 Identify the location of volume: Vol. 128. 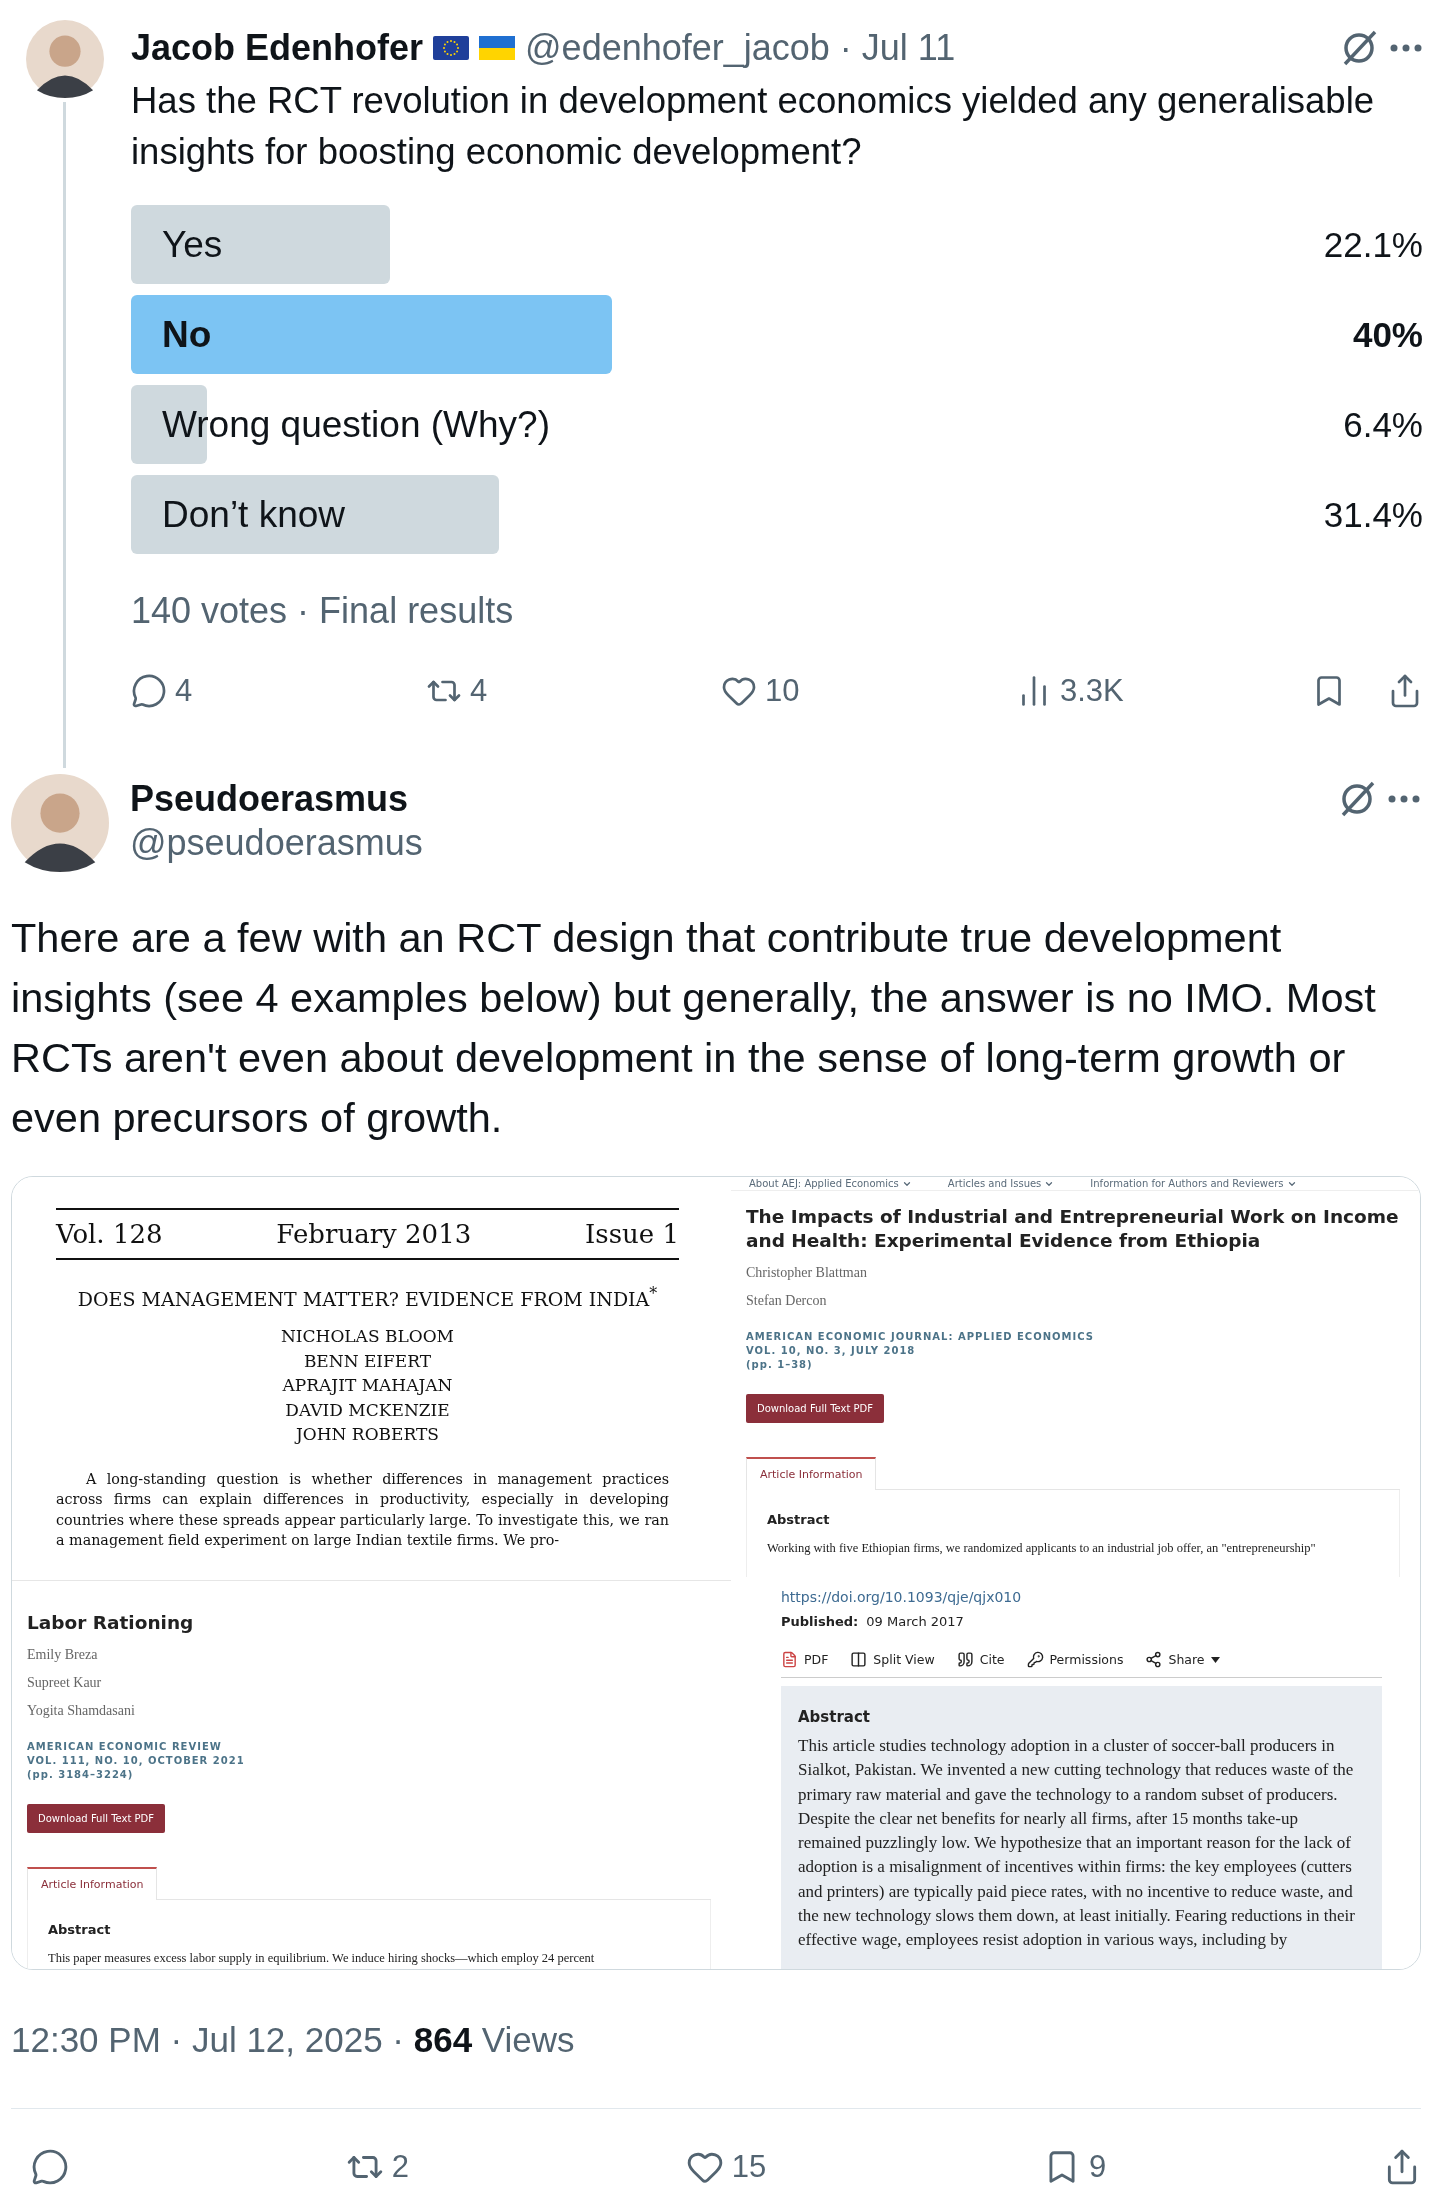
(109, 1234).